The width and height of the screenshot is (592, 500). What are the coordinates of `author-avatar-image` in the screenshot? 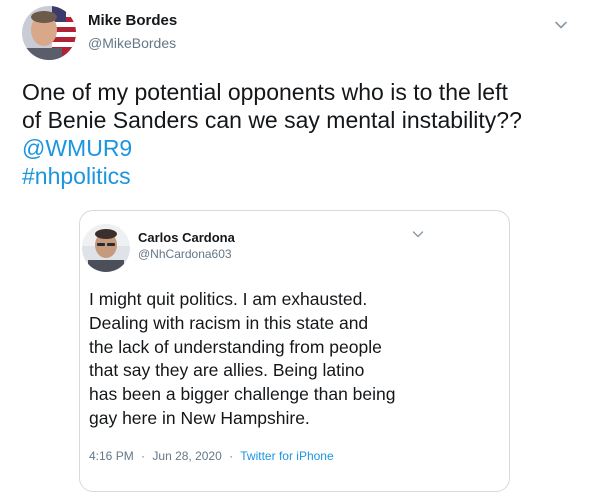 It's located at (49, 33).